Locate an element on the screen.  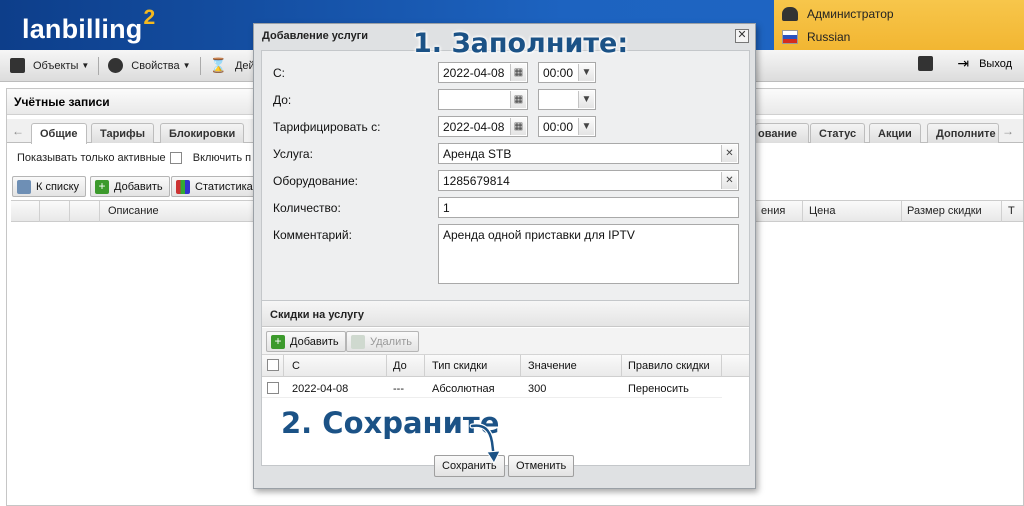
step2-annotation: 2. Сохраните is located at coordinates (390, 423).